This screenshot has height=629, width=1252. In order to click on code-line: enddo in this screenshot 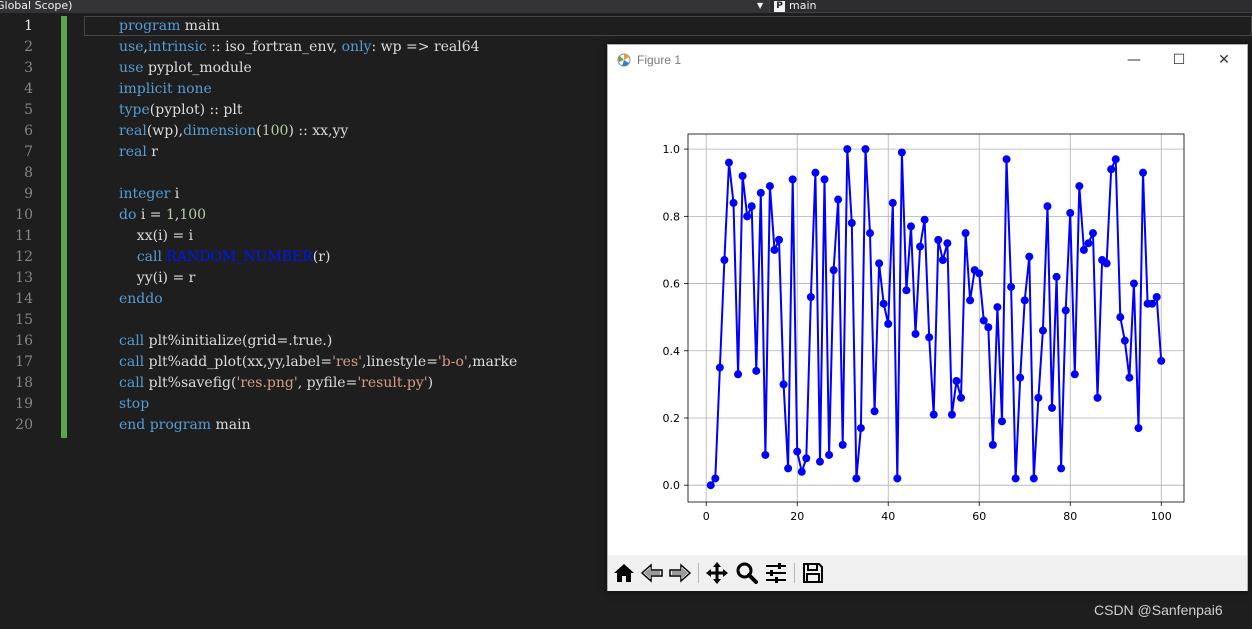, I will do `click(318, 299)`.